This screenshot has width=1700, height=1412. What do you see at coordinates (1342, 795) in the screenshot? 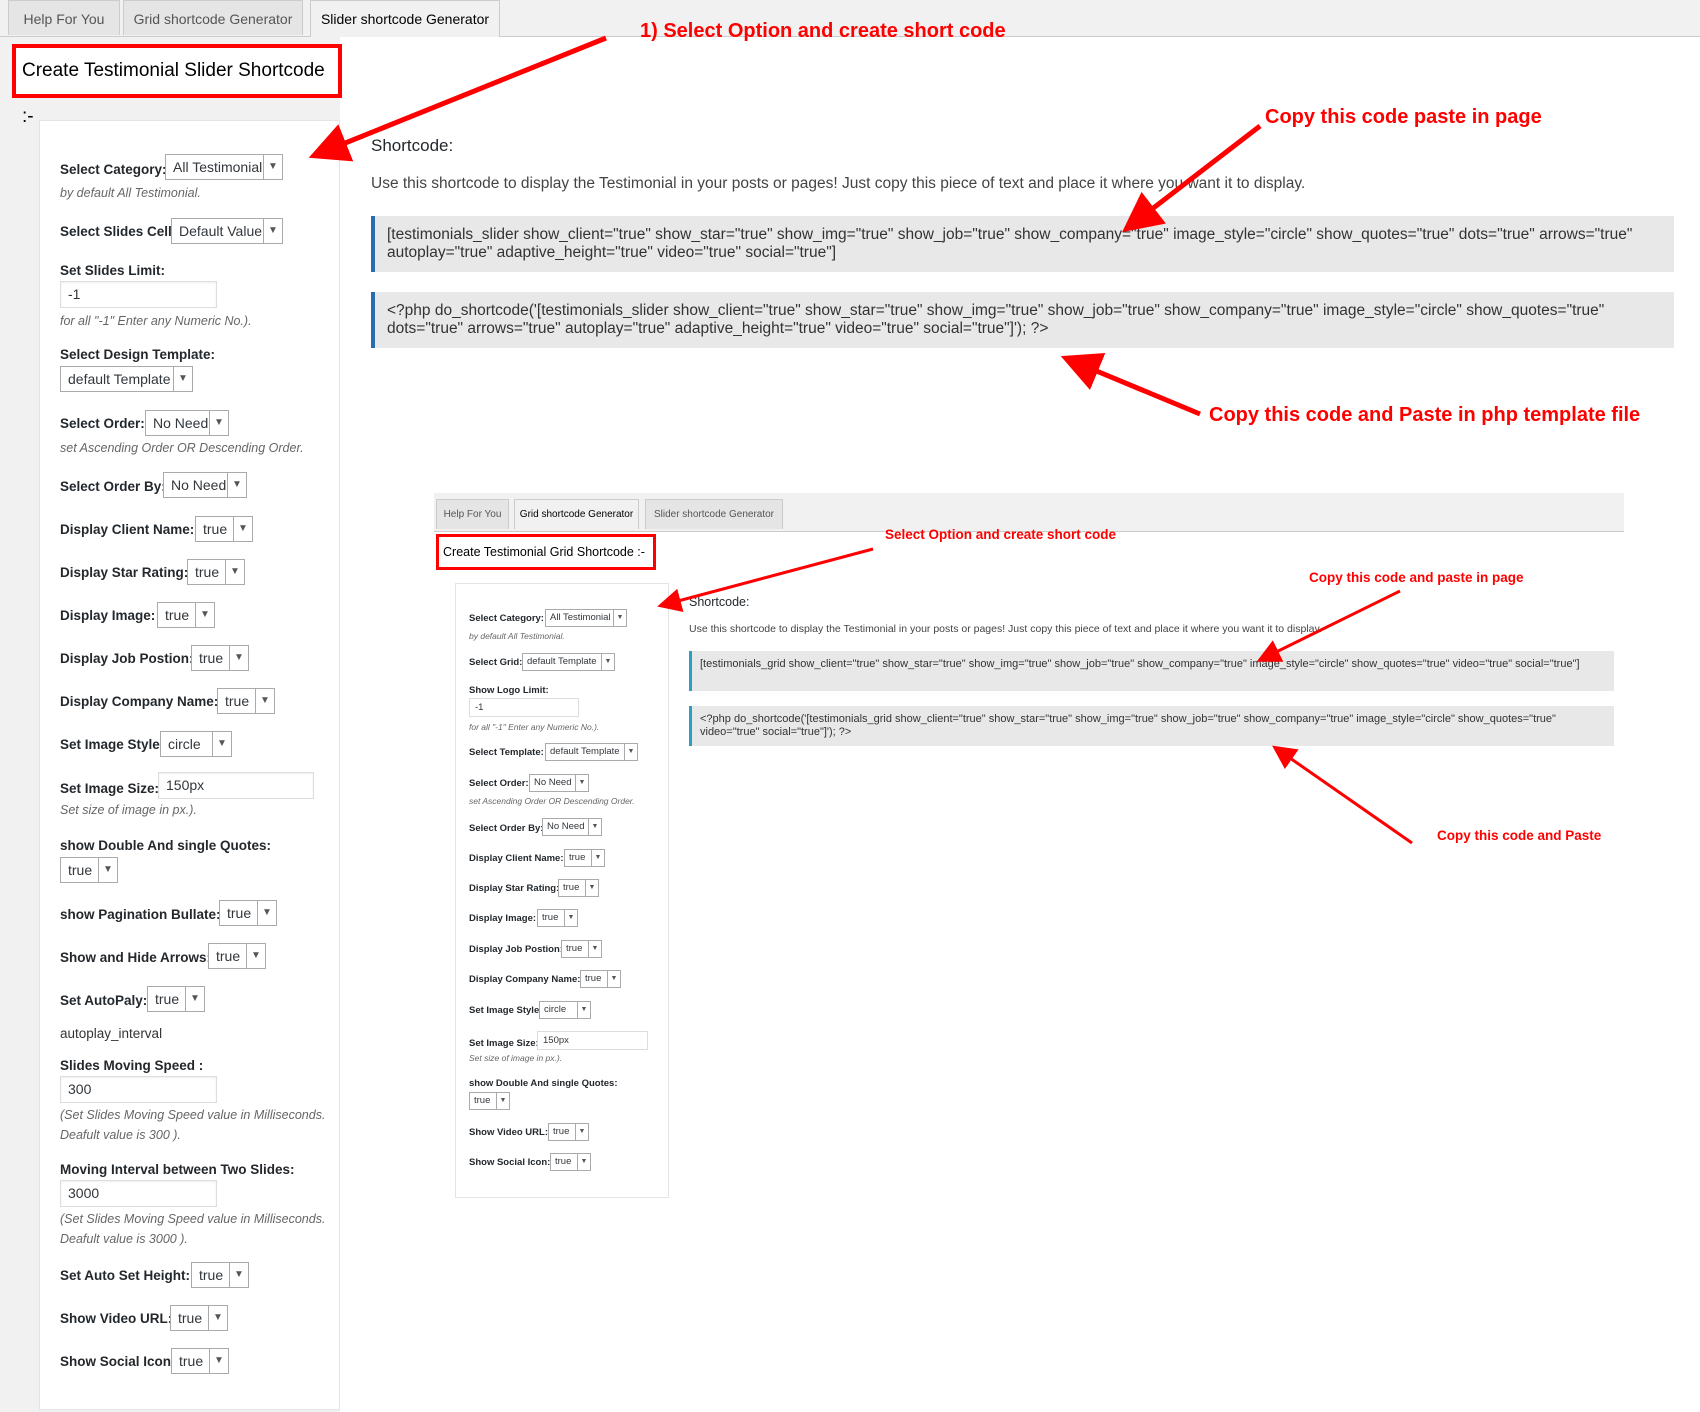
I see `inset-arrow-to-php` at bounding box center [1342, 795].